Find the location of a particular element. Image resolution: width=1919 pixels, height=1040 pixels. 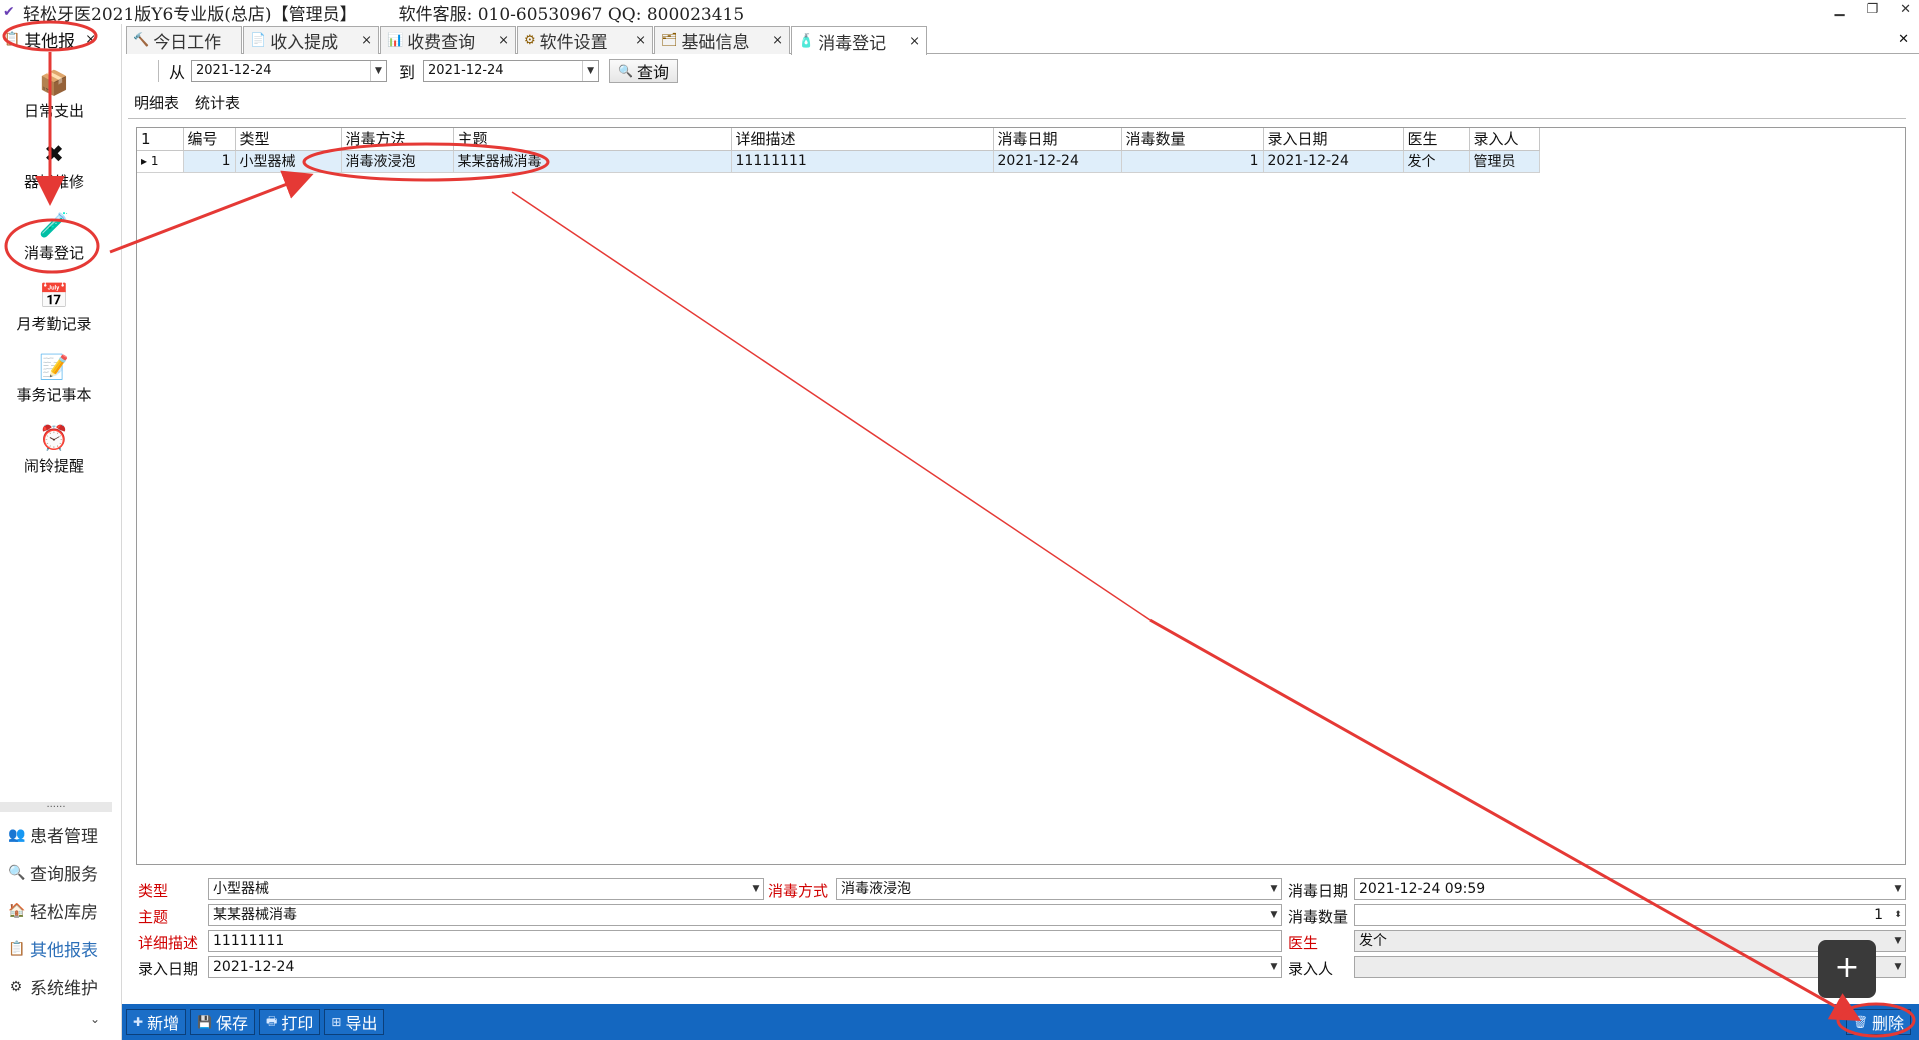

sidebar-tab-close-icon: × is located at coordinates (90, 39).